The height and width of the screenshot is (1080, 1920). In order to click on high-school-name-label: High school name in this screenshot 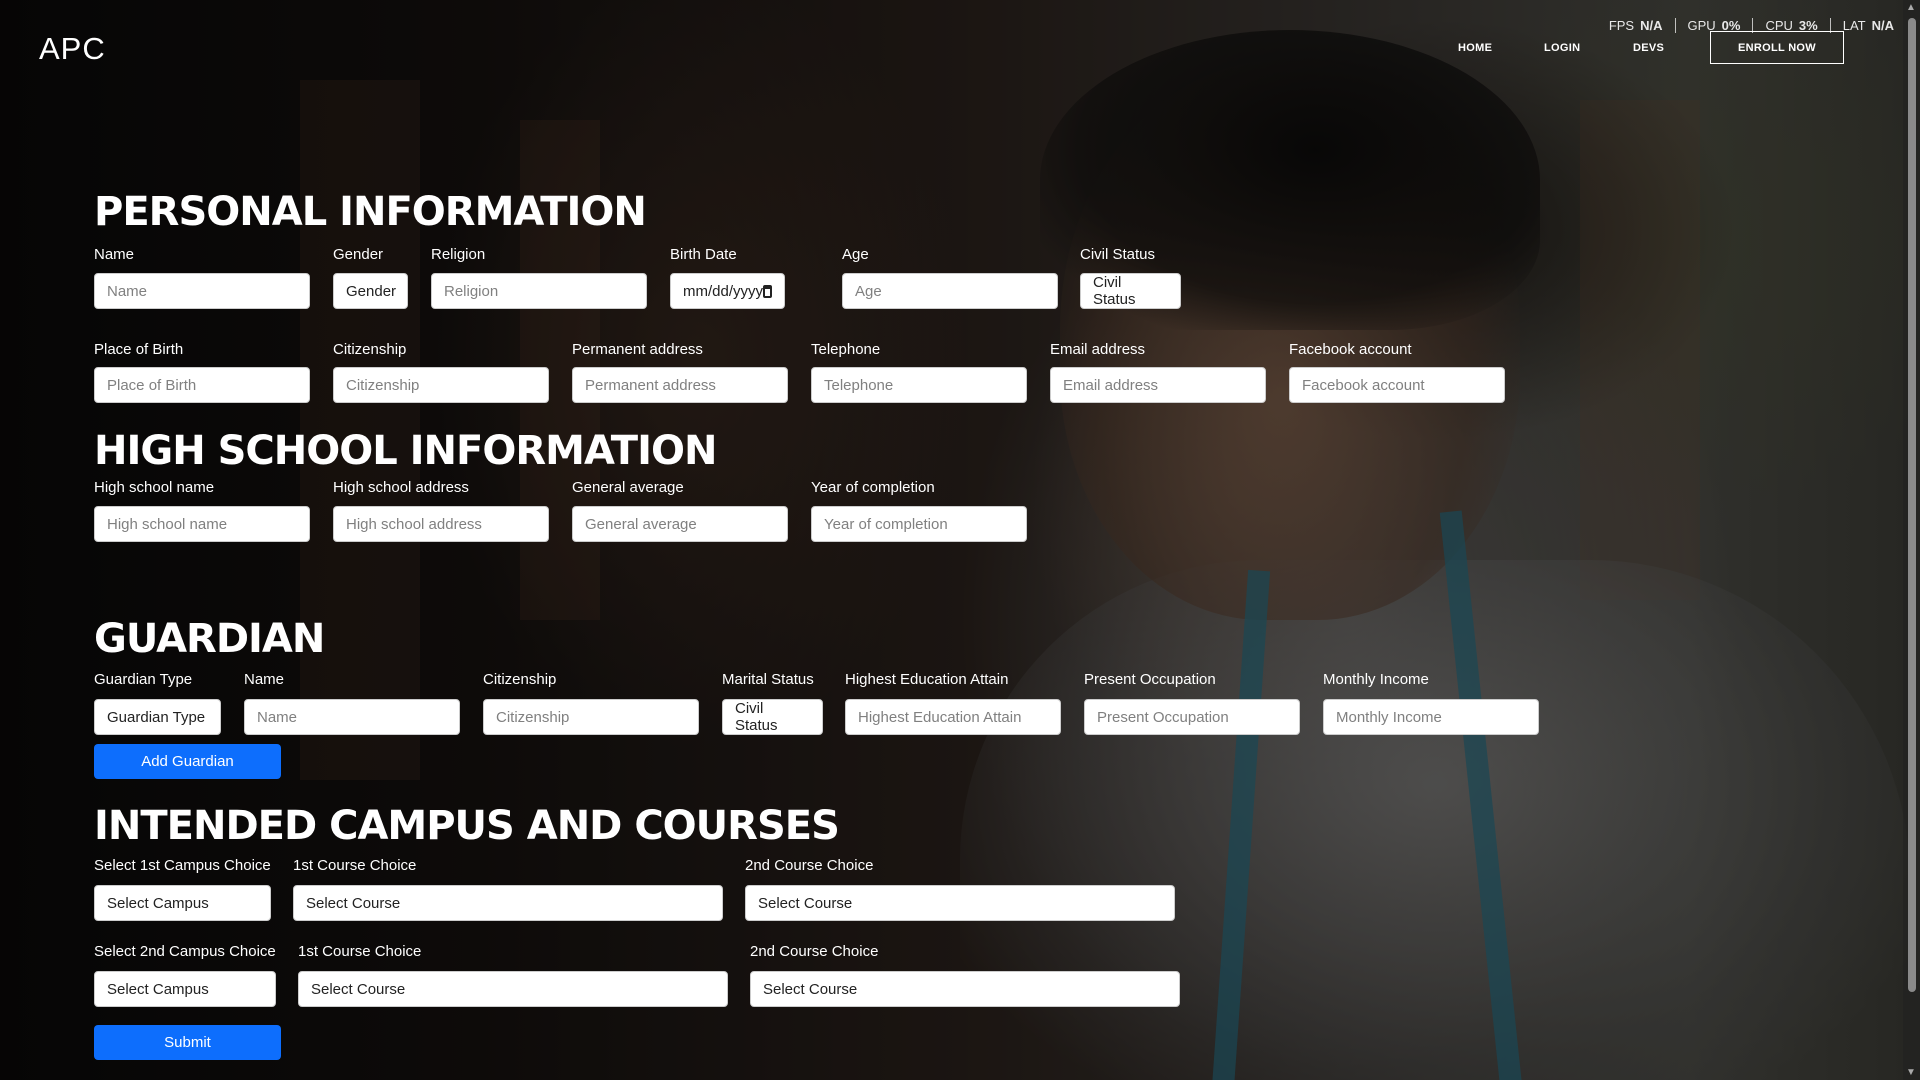, I will do `click(154, 487)`.